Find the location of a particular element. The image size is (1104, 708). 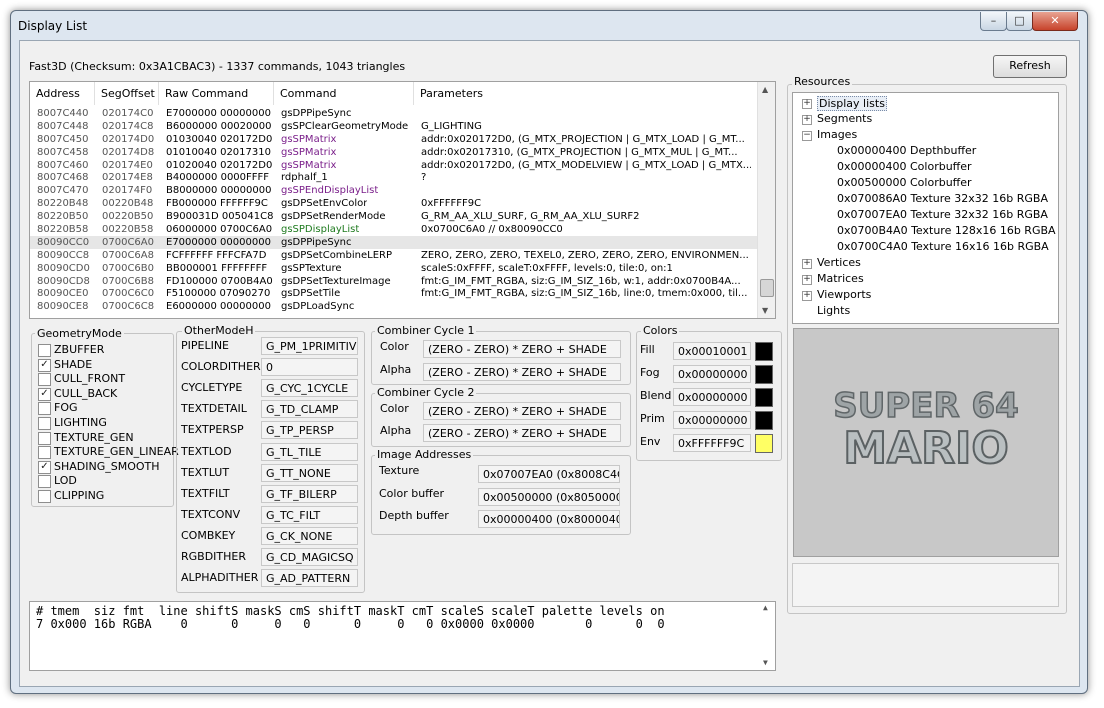

cell-raw-command: B8000000 00000000 is located at coordinates (219, 191).